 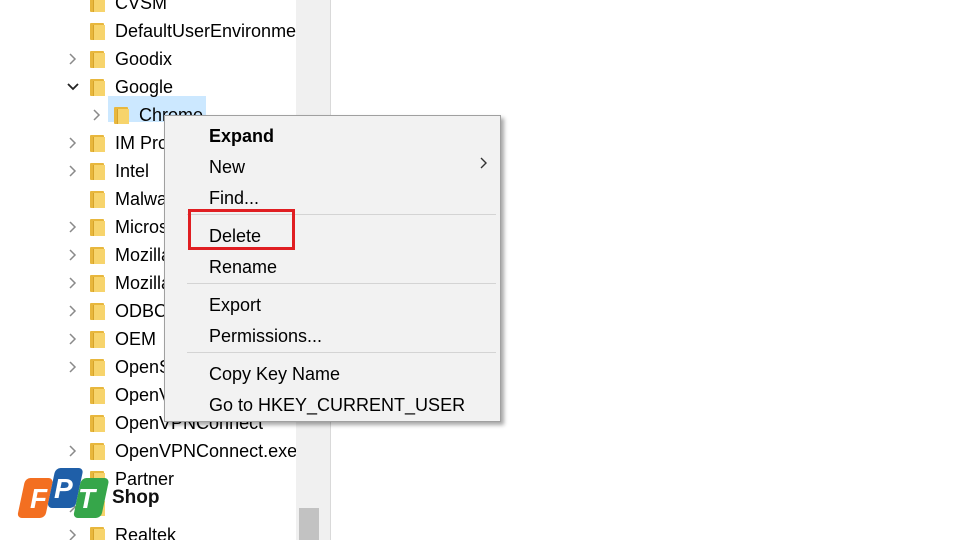 What do you see at coordinates (241, 136) in the screenshot?
I see `menu-item-expand: Expand` at bounding box center [241, 136].